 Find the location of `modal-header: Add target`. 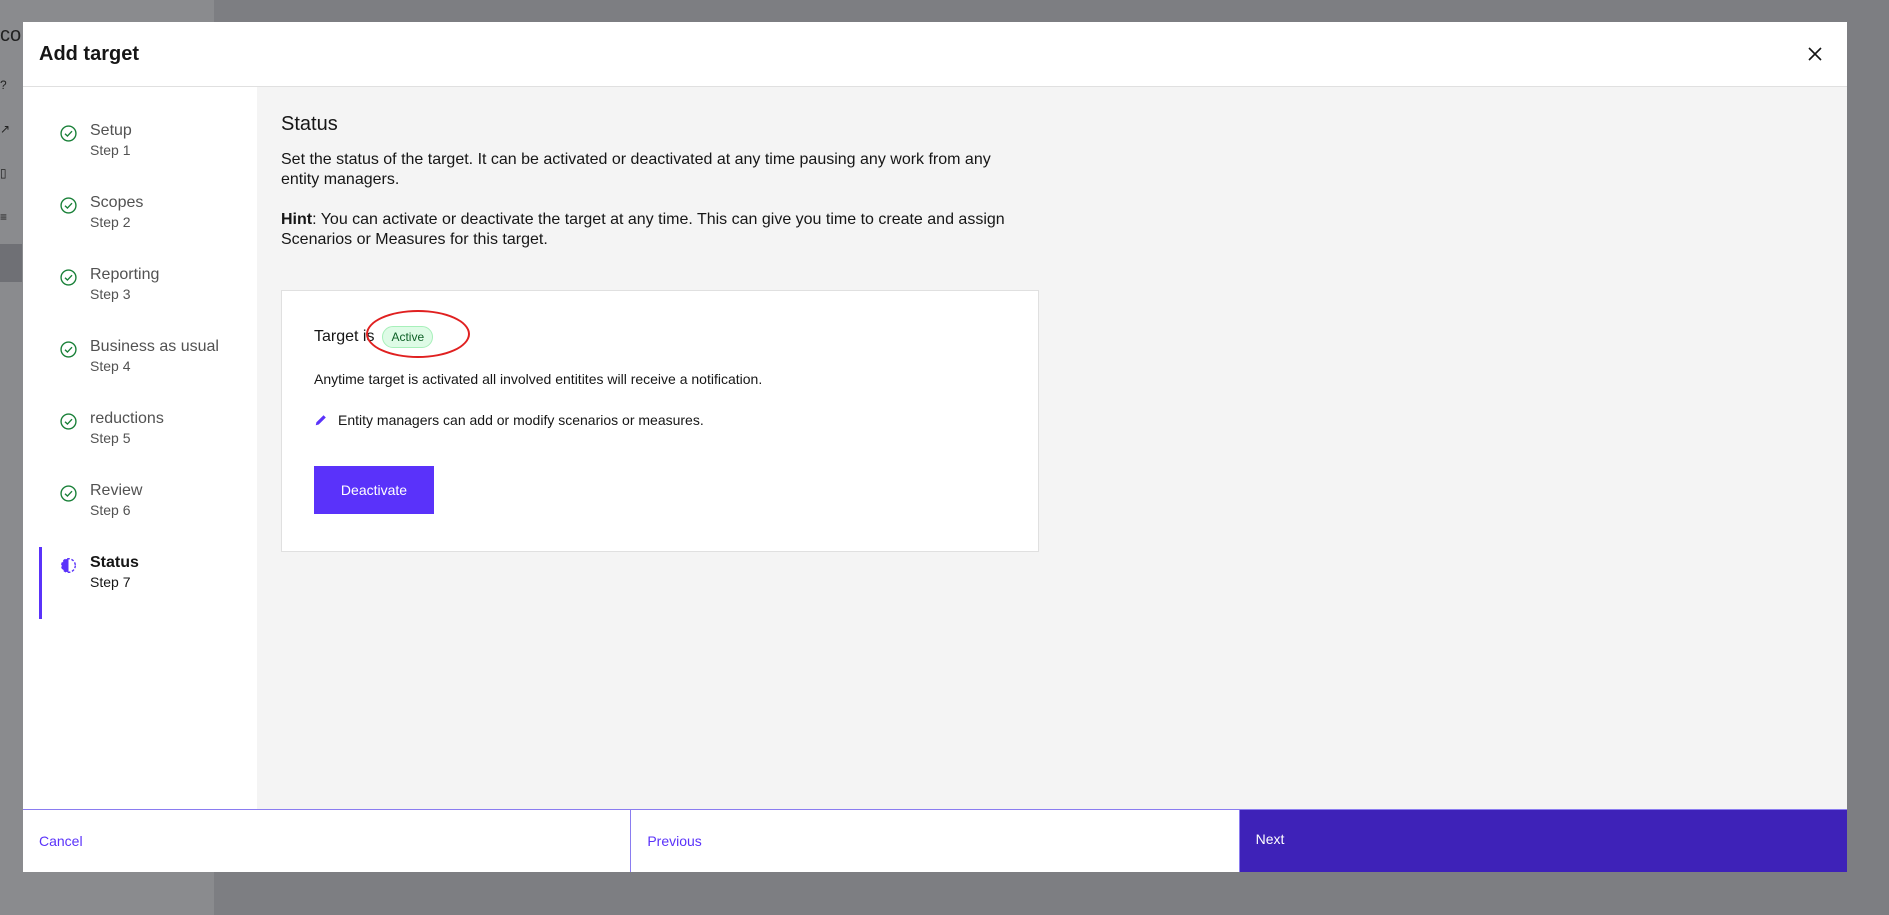

modal-header: Add target is located at coordinates (935, 54).